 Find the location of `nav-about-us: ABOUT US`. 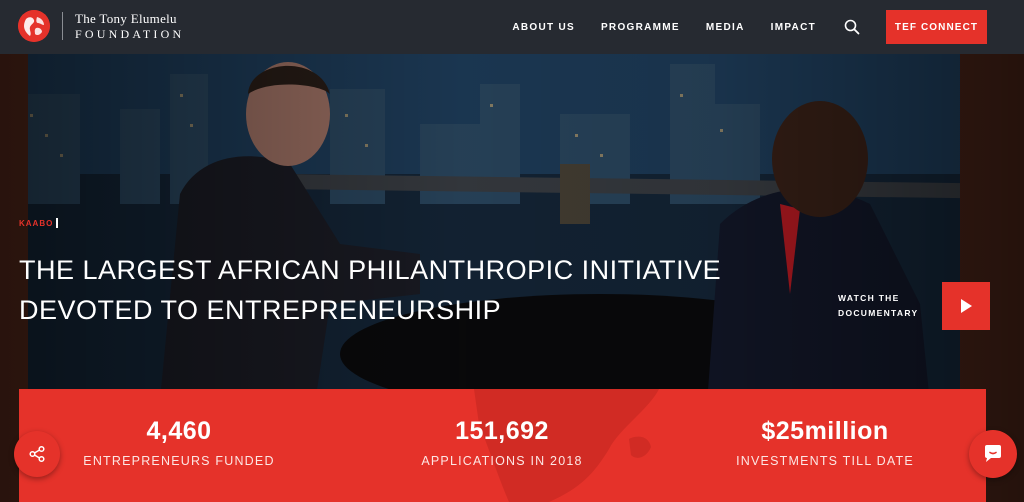

nav-about-us: ABOUT US is located at coordinates (543, 27).